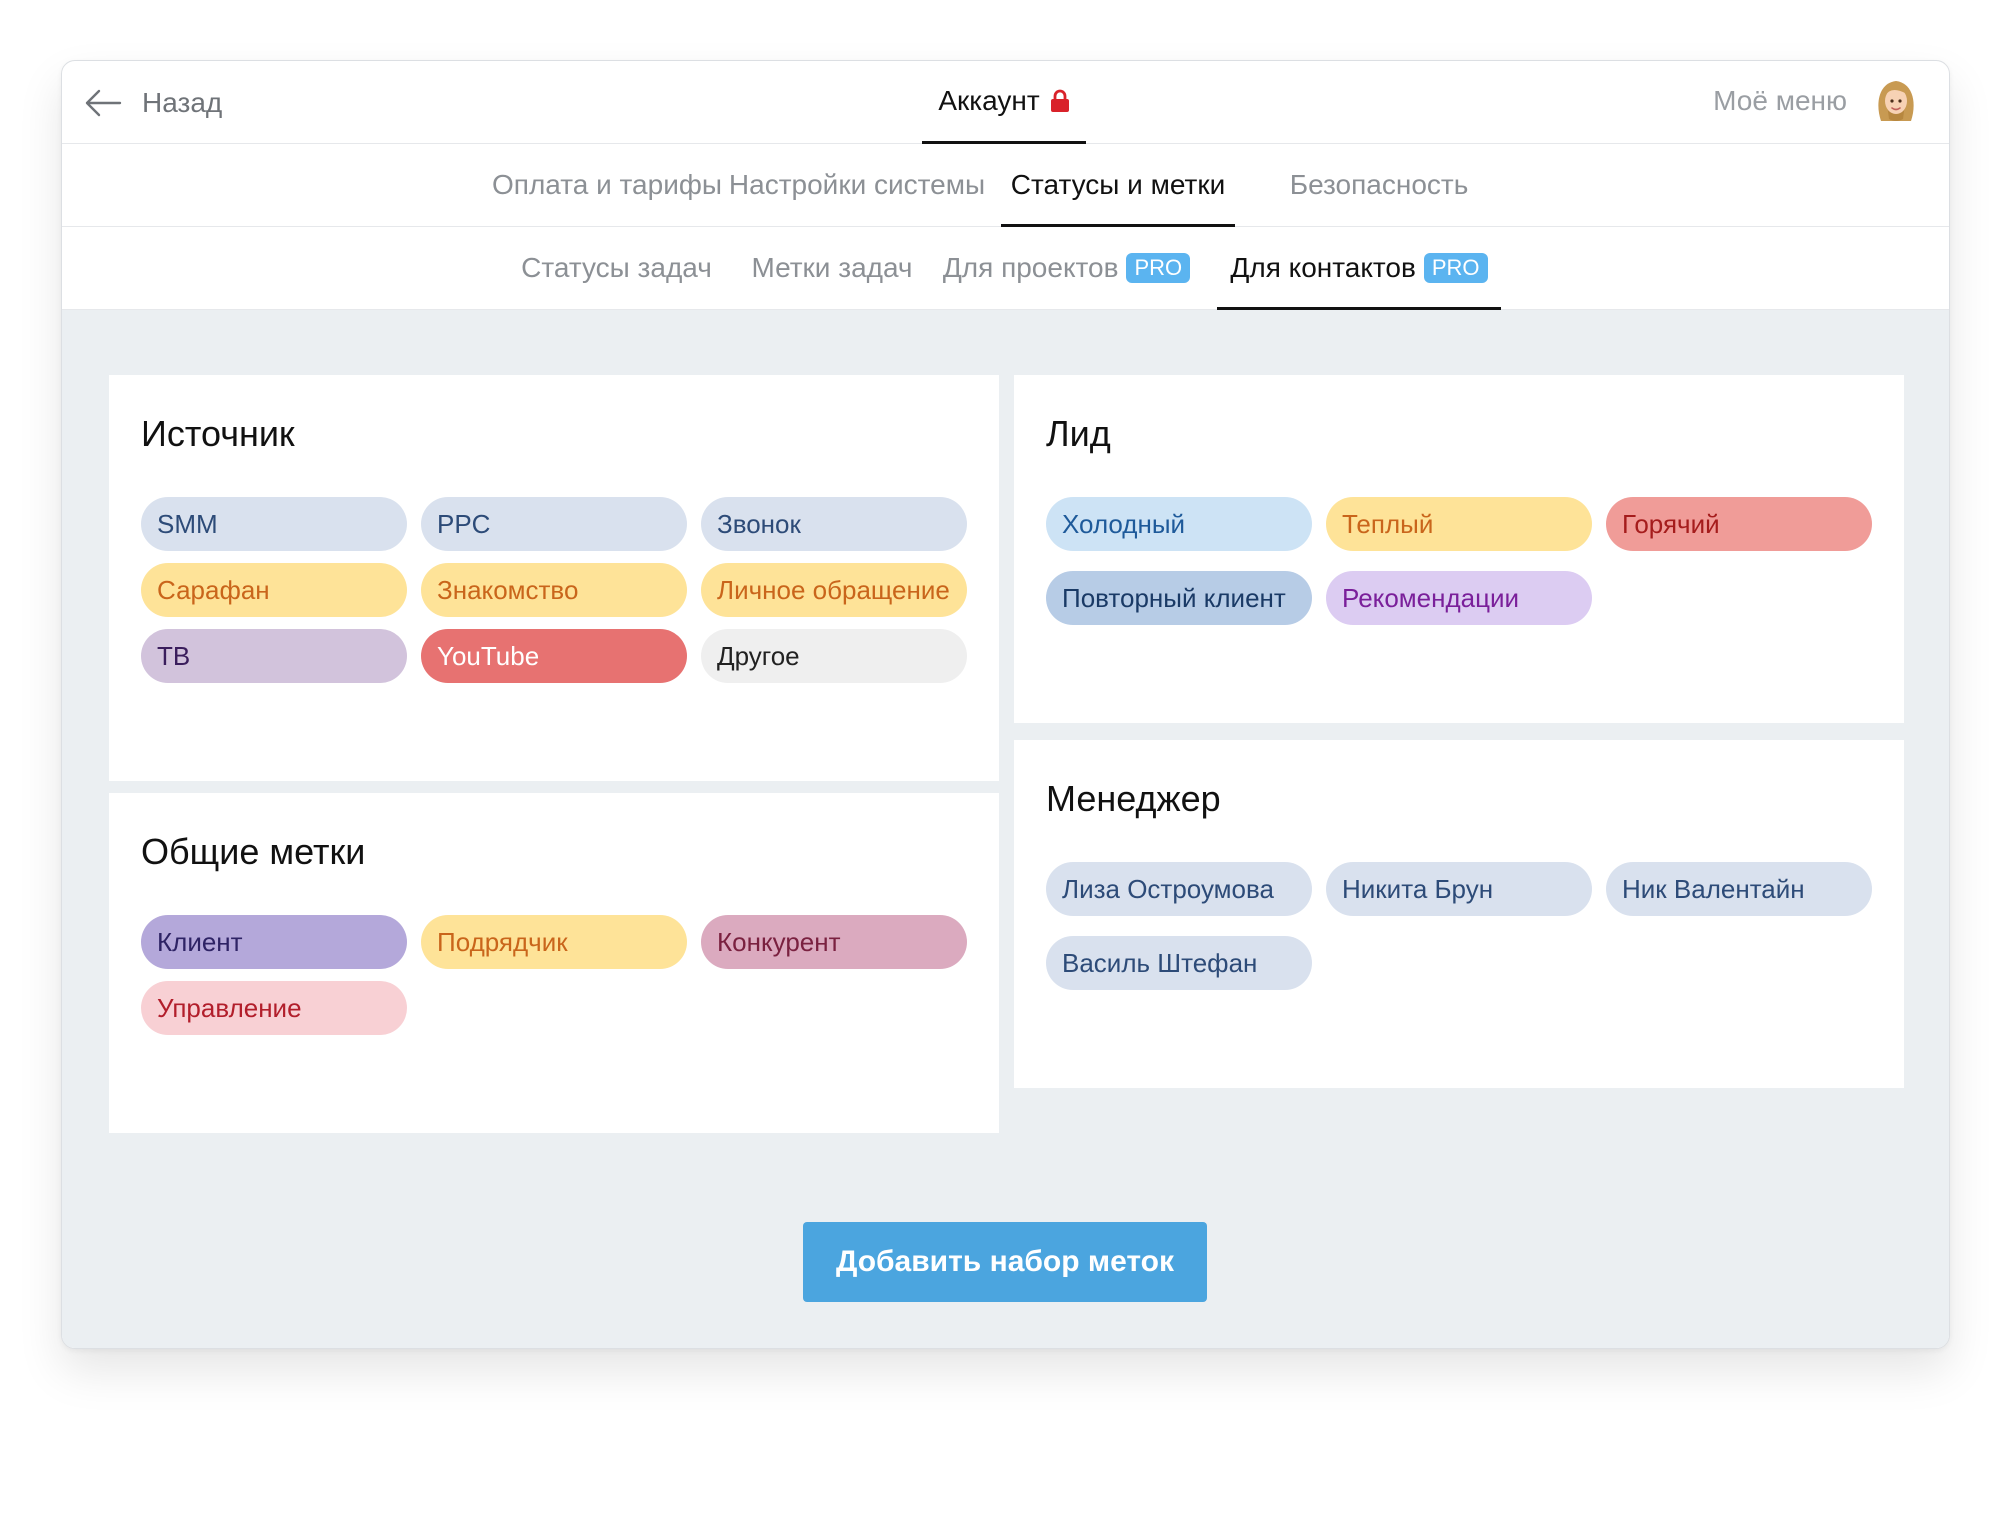 The width and height of the screenshot is (2000, 1518). Describe the element at coordinates (1896, 101) in the screenshot. I see `avatar` at that location.